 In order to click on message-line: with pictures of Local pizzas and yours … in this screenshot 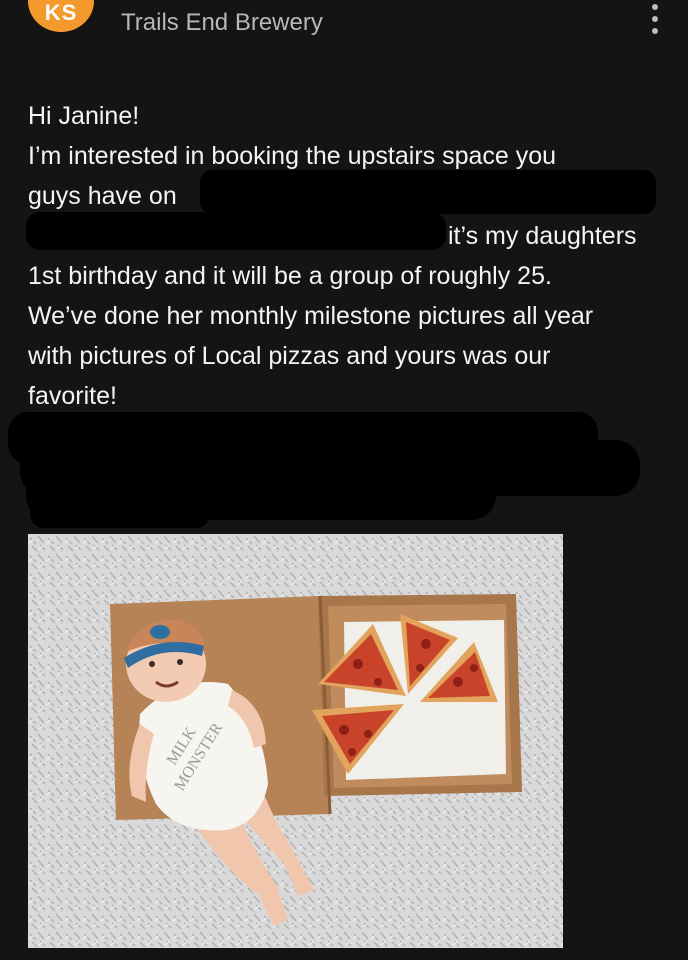, I will do `click(289, 356)`.